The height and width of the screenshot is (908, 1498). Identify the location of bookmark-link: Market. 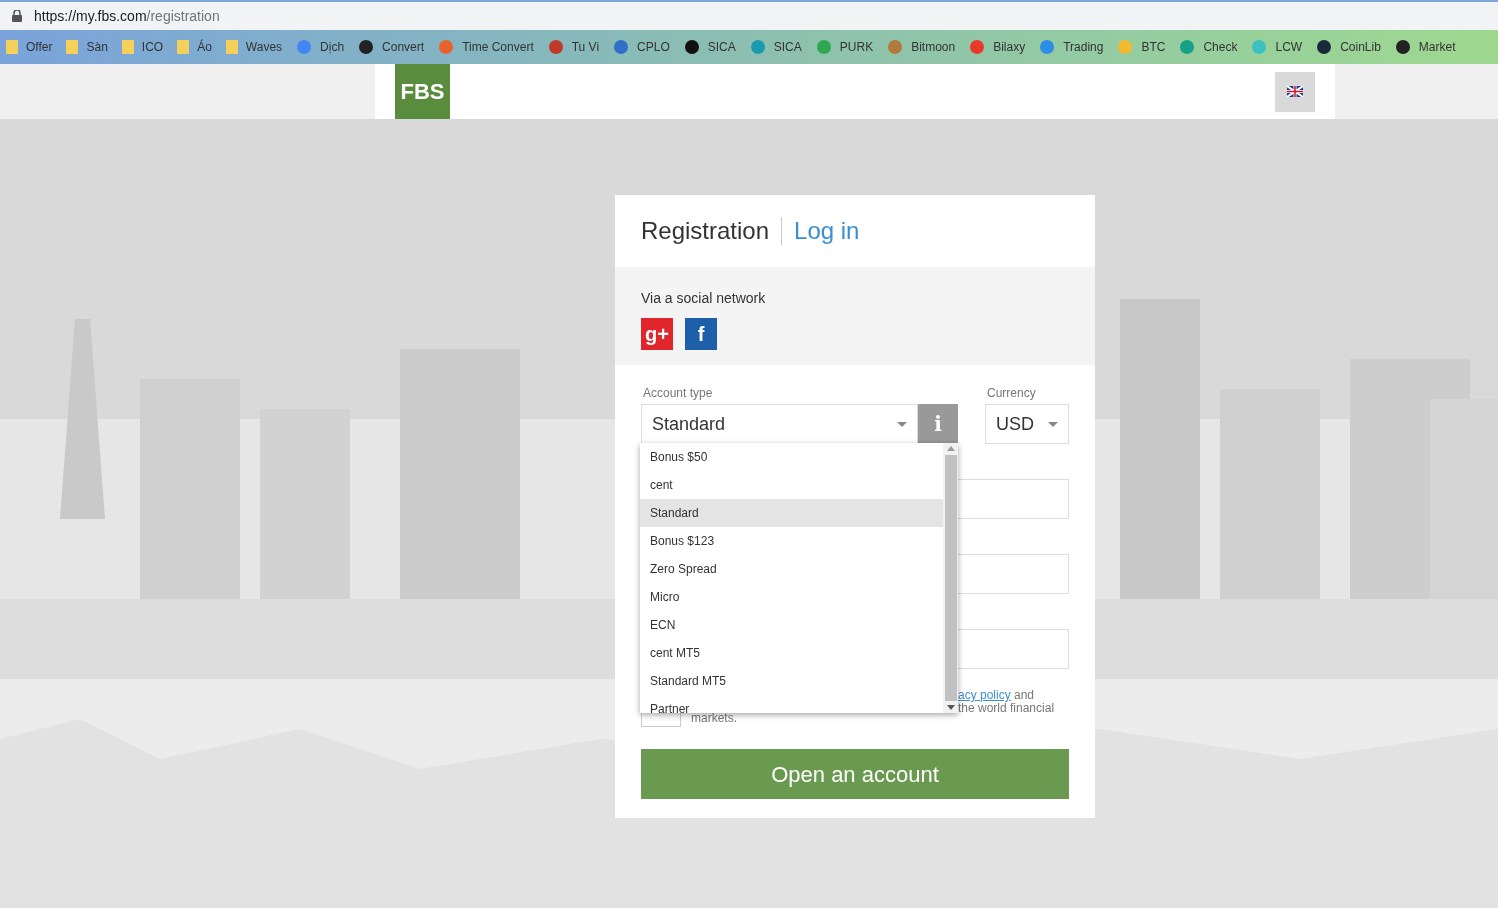
(1437, 47).